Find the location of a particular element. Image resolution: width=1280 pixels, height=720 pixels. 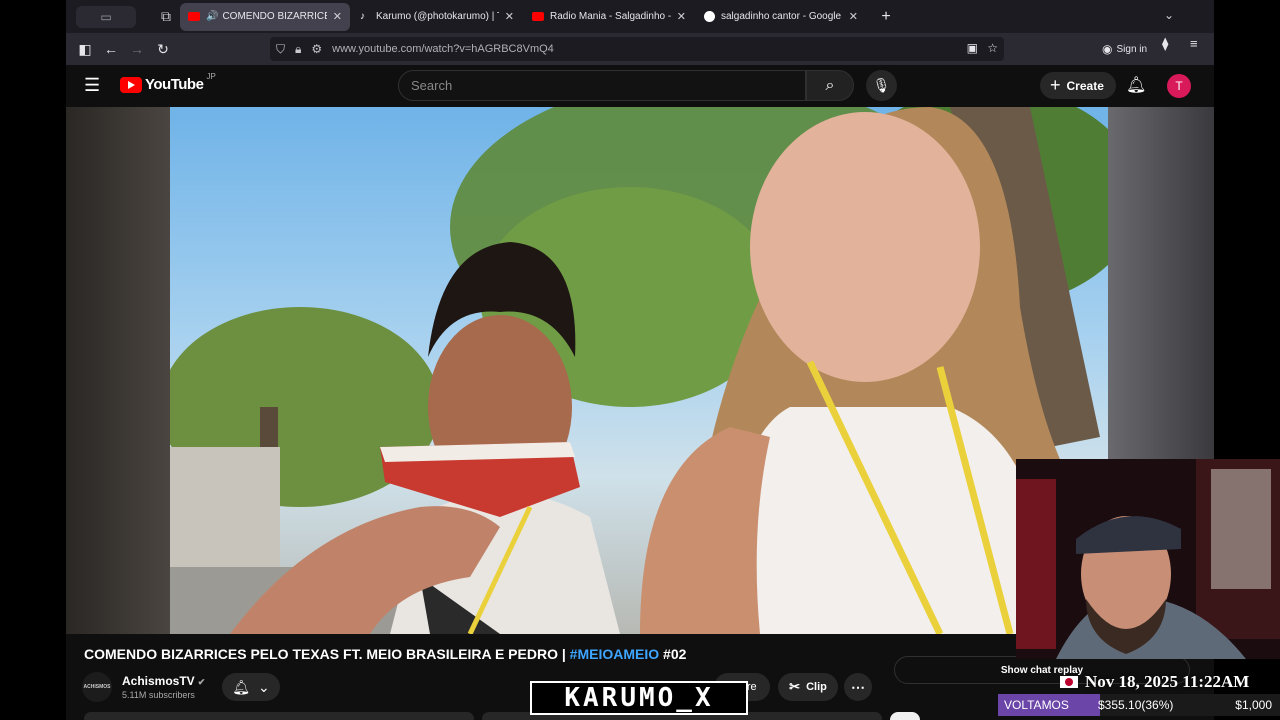

url-text: www.youtube.com/watch?v=hAGRBC8VmQ4 is located at coordinates (443, 49).